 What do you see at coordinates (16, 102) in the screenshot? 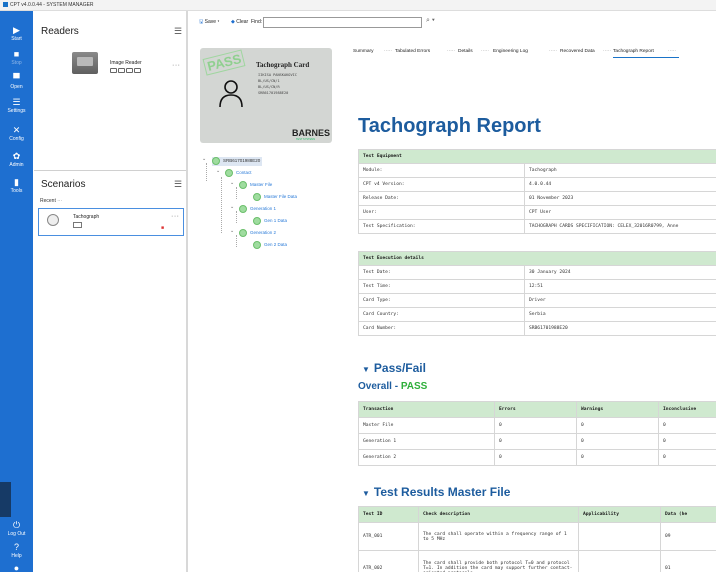
I see `settings-list-icon: ☰` at bounding box center [16, 102].